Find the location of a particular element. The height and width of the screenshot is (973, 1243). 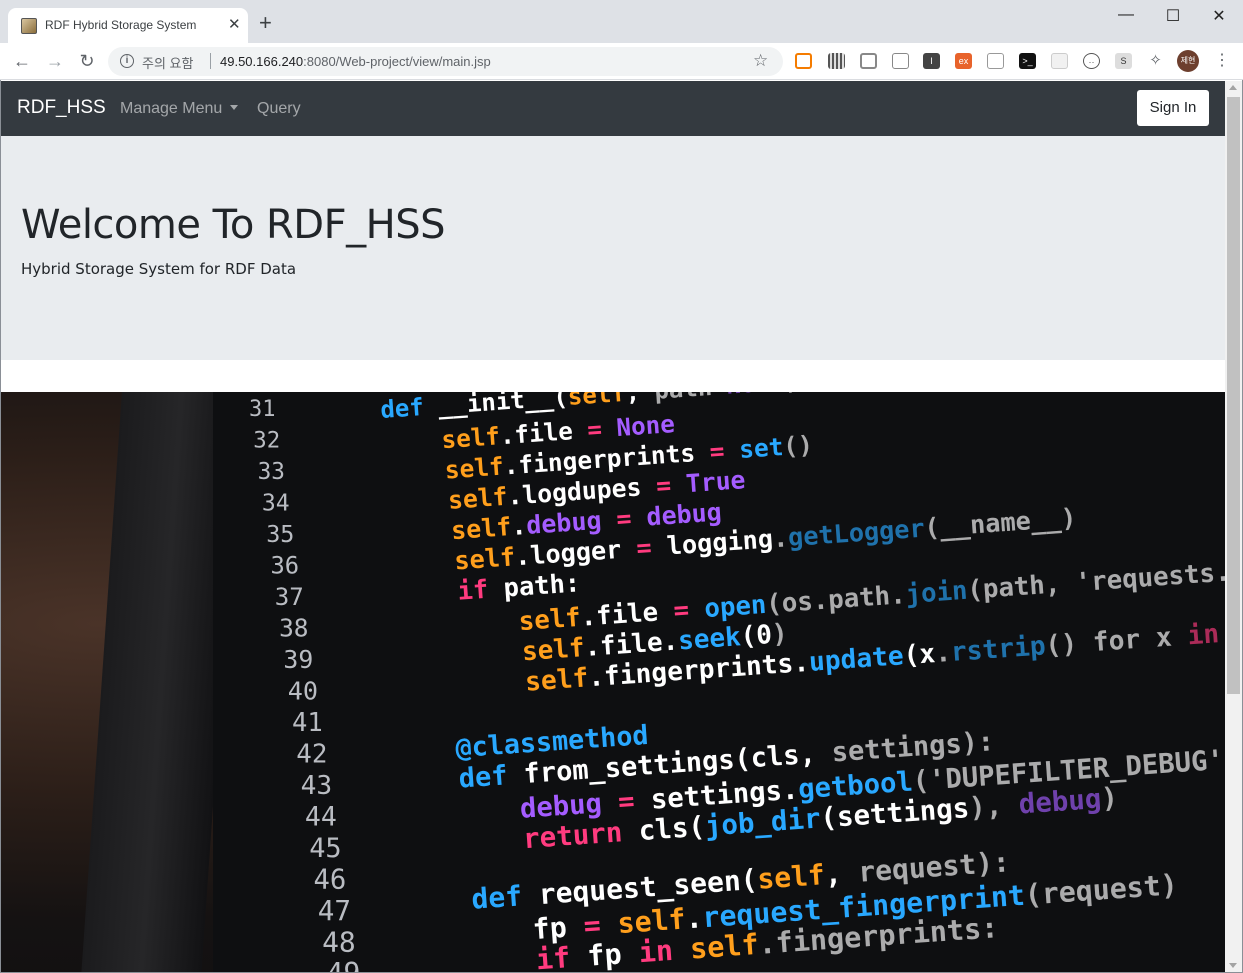

maximize-button: ☐ is located at coordinates (1173, 16).